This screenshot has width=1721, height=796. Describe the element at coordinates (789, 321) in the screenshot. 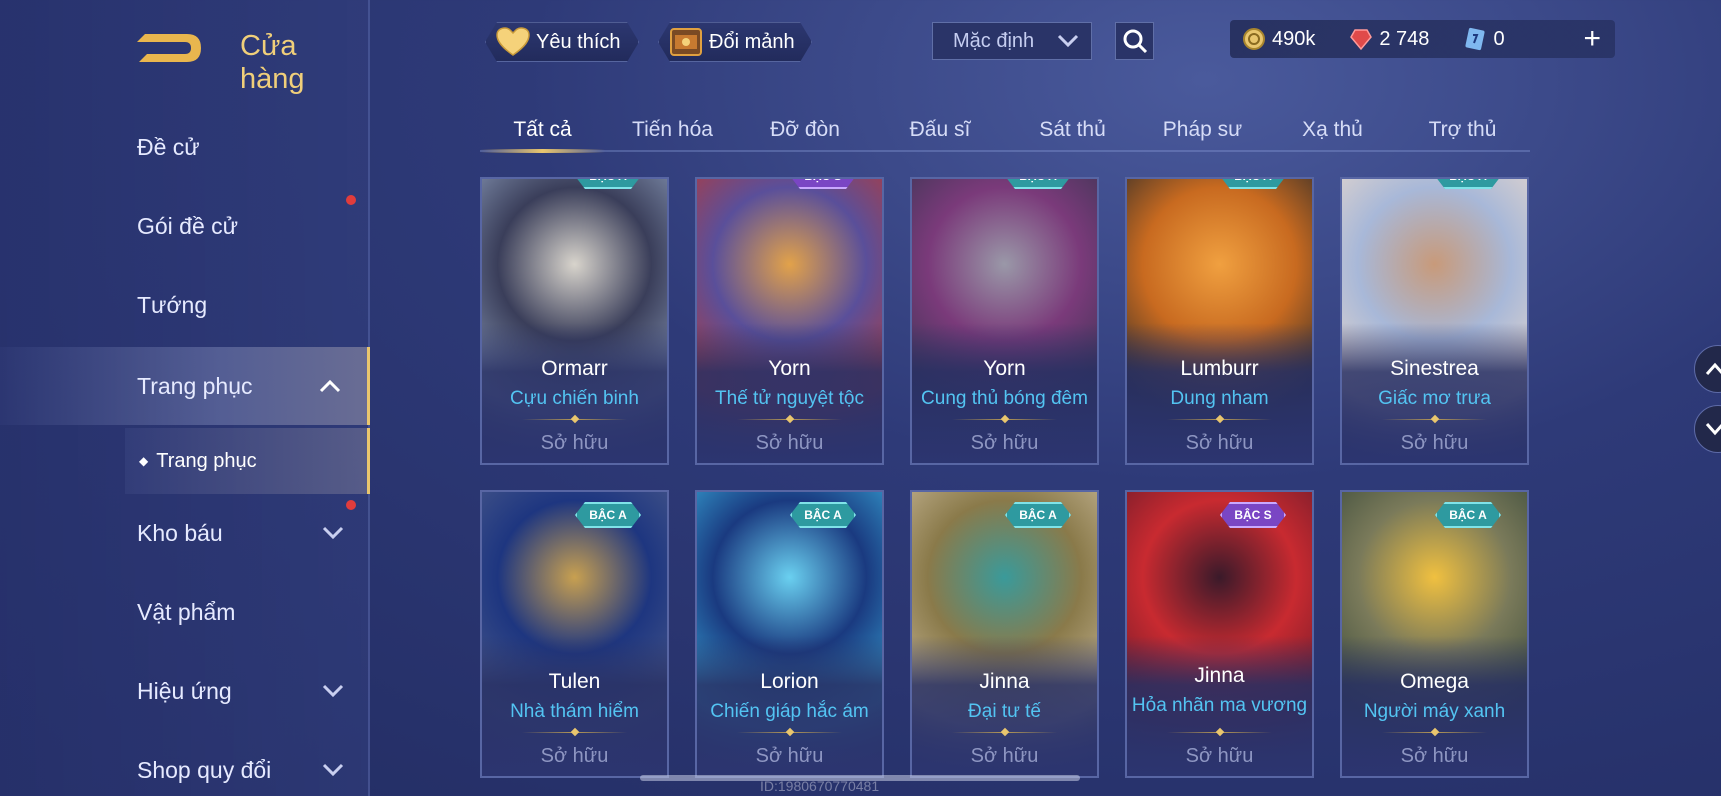

I see `skin-card: BẬC S Yorn Thế tử nguyệt tộc Sở hữu` at that location.